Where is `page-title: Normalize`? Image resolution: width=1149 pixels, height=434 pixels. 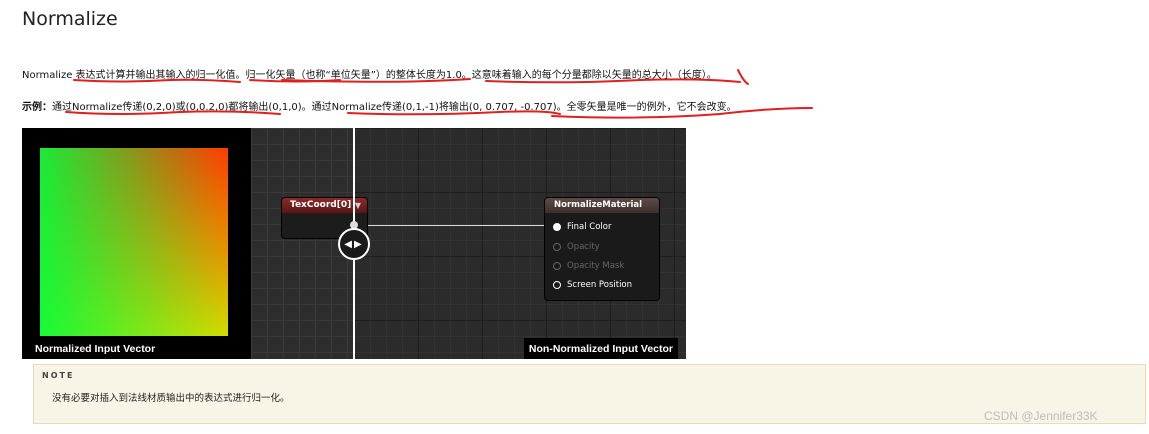
page-title: Normalize is located at coordinates (70, 19).